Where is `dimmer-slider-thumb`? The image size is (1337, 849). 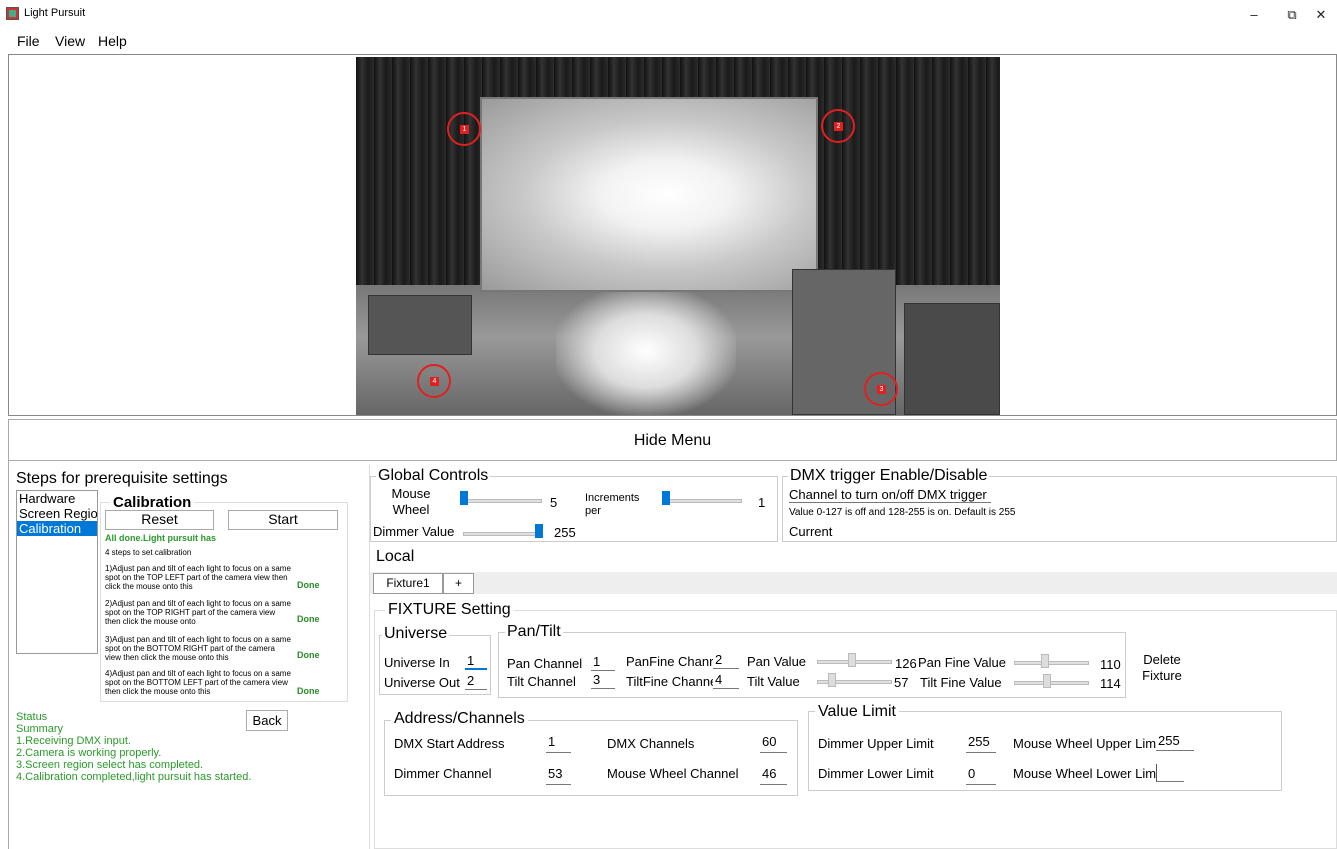
dimmer-slider-thumb is located at coordinates (539, 531).